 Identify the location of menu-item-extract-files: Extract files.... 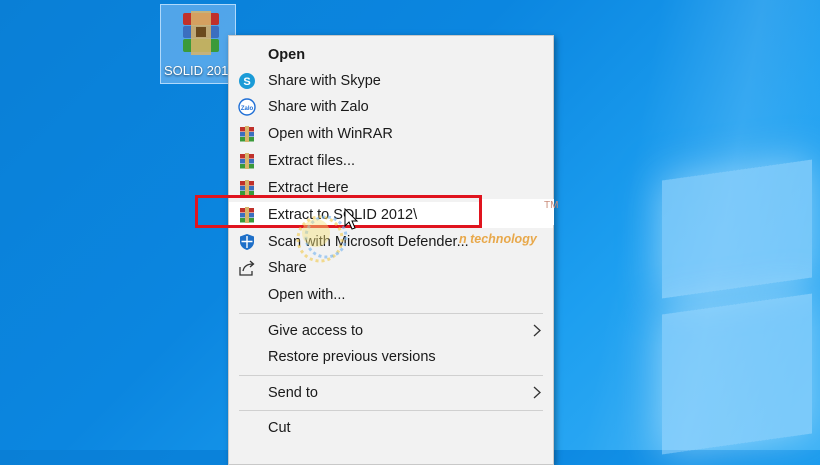
(391, 161).